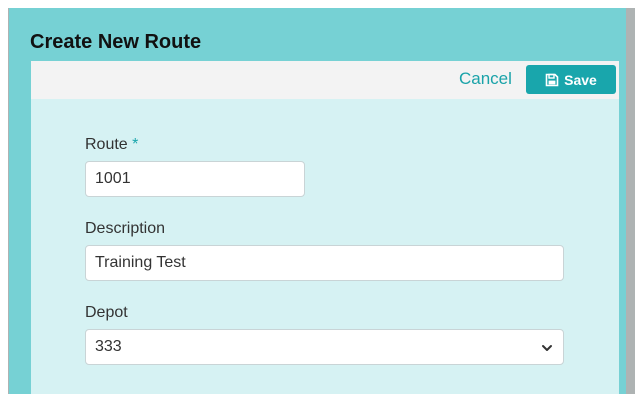 The image size is (635, 394). Describe the element at coordinates (125, 228) in the screenshot. I see `description-label: Description` at that location.